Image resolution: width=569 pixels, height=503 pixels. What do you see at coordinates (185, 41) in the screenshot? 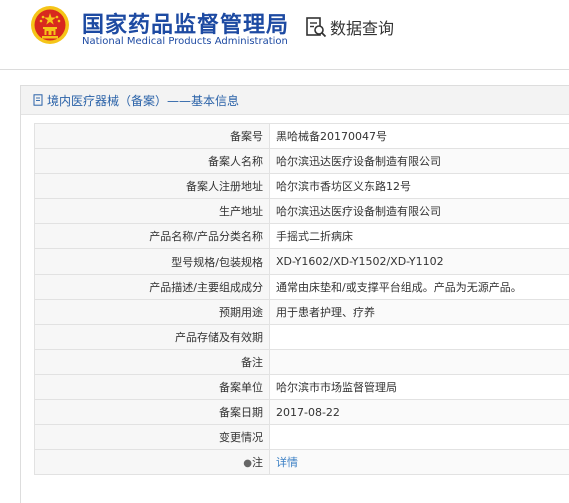
I see `org-name-en: National Medical Products Administration` at bounding box center [185, 41].